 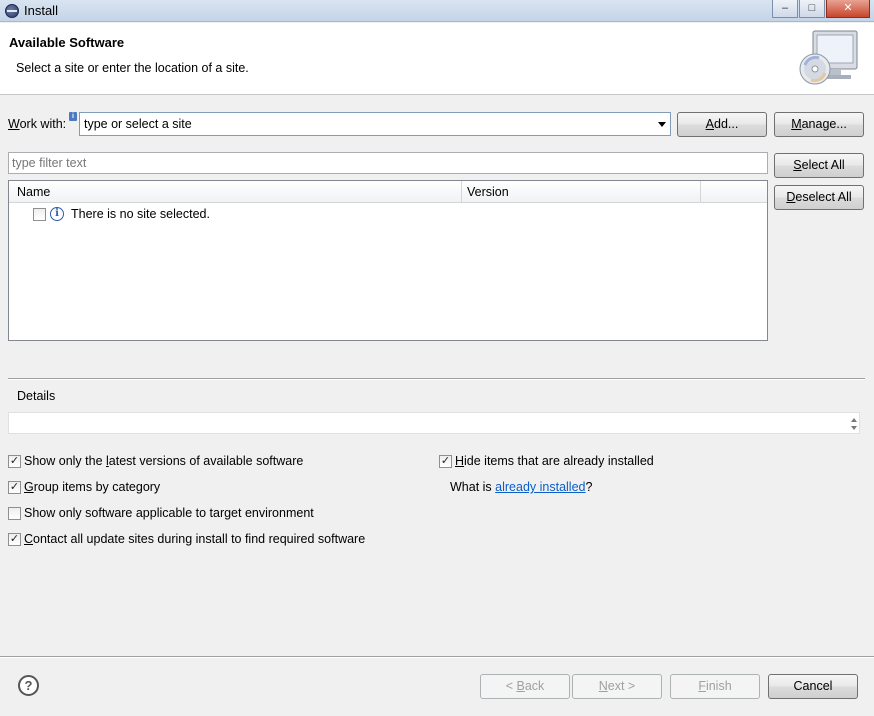 I want to click on close-button: ✕, so click(x=848, y=9).